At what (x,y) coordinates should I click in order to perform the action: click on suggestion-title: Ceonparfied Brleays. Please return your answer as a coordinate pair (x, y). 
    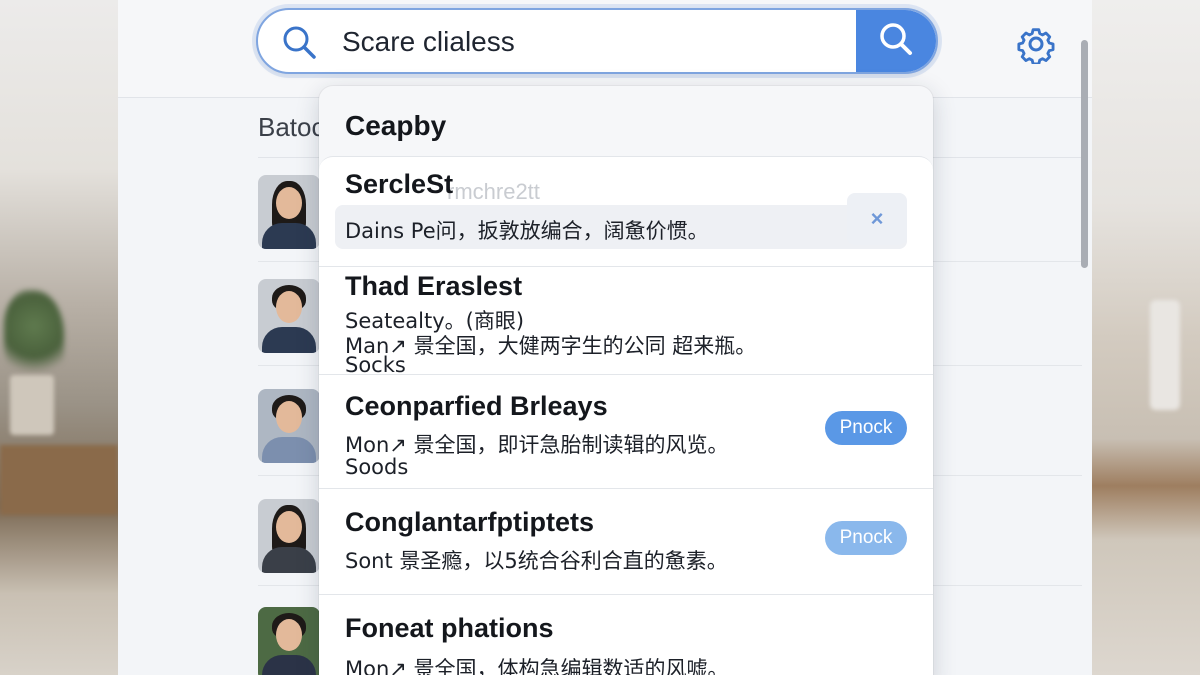
    Looking at the image, I should click on (476, 406).